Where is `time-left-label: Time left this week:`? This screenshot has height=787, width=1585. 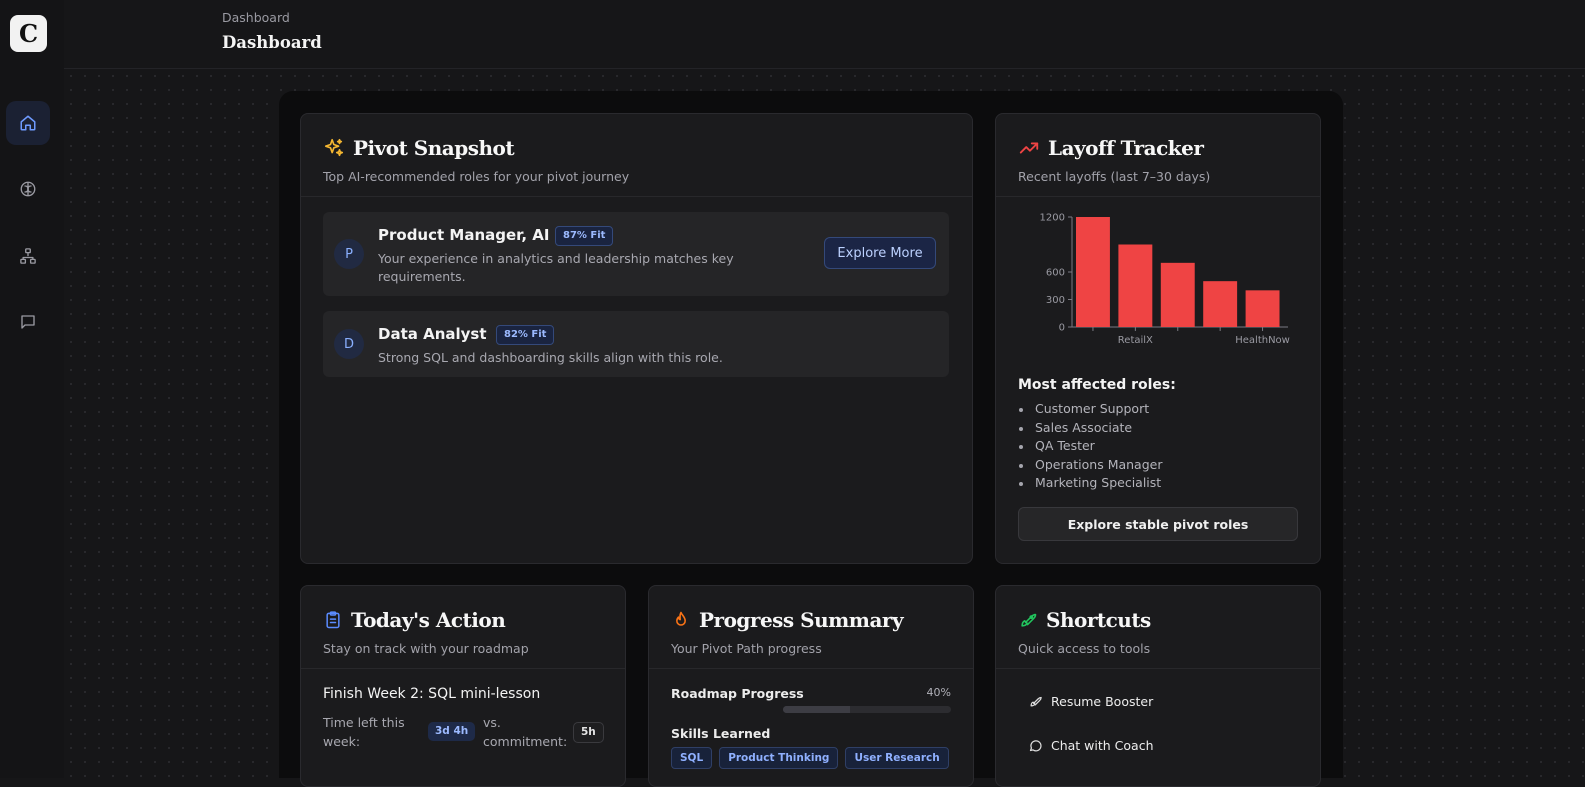 time-left-label: Time left this week: is located at coordinates (364, 732).